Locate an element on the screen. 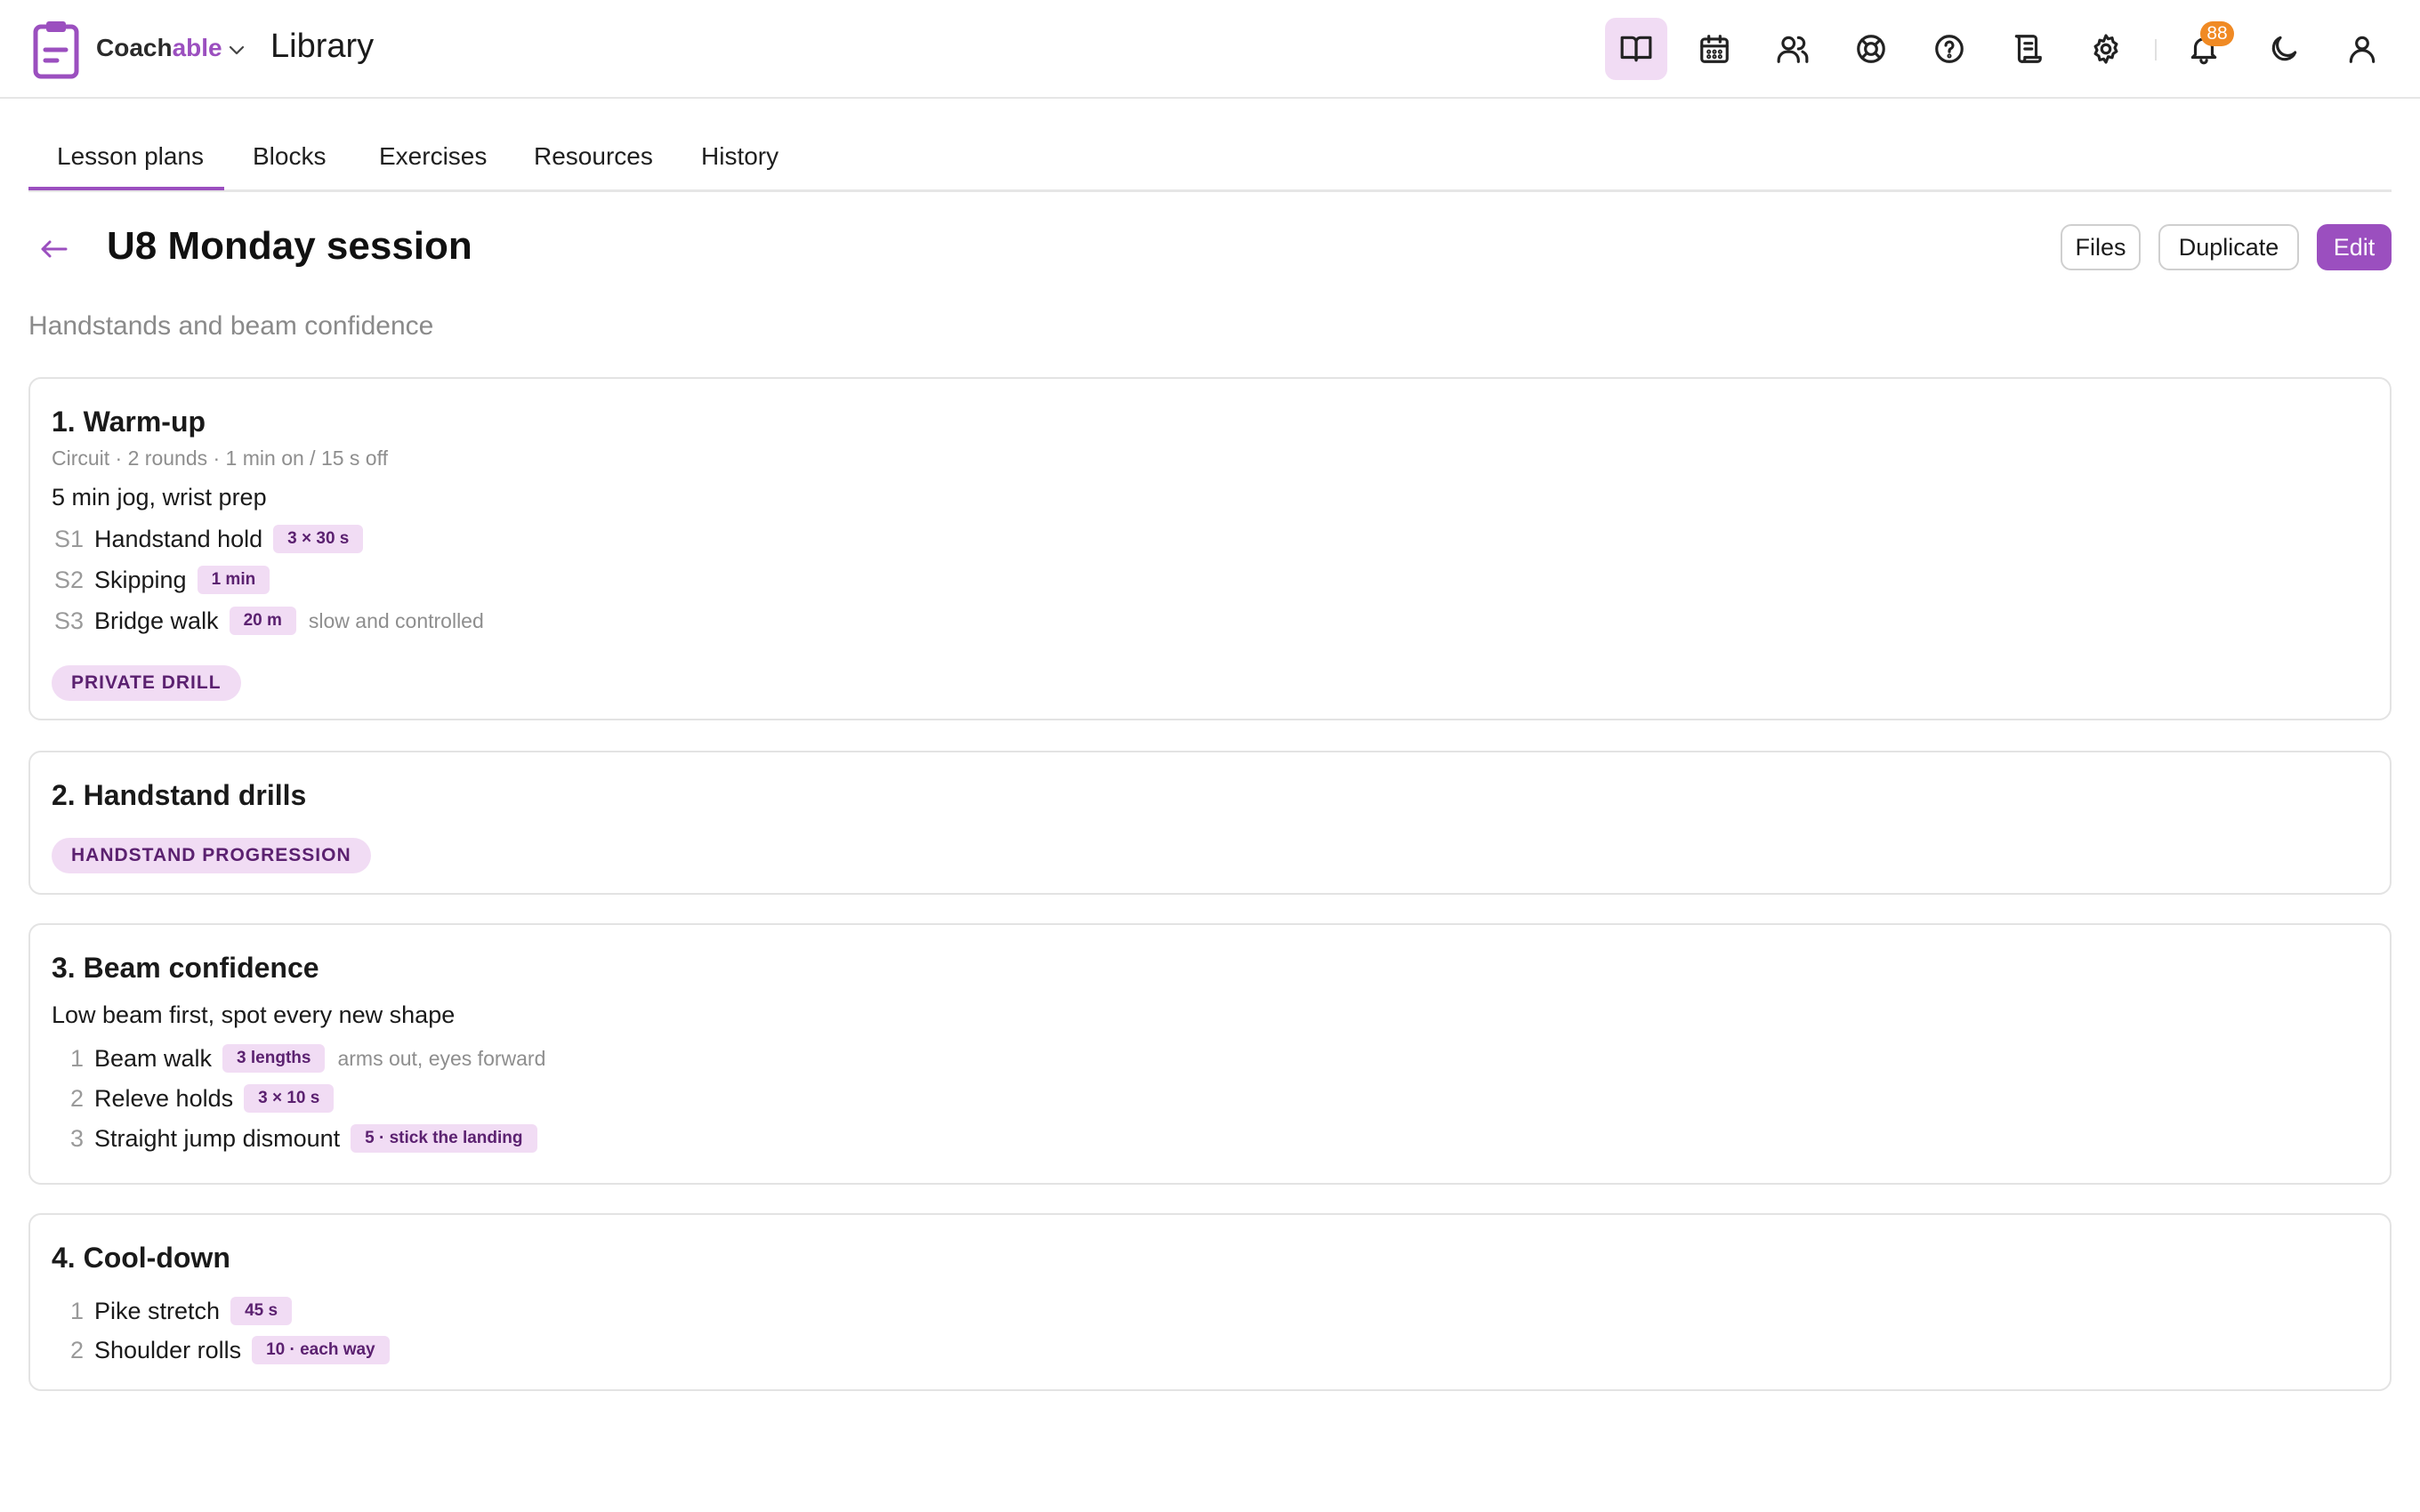  users-icon is located at coordinates (1793, 49).